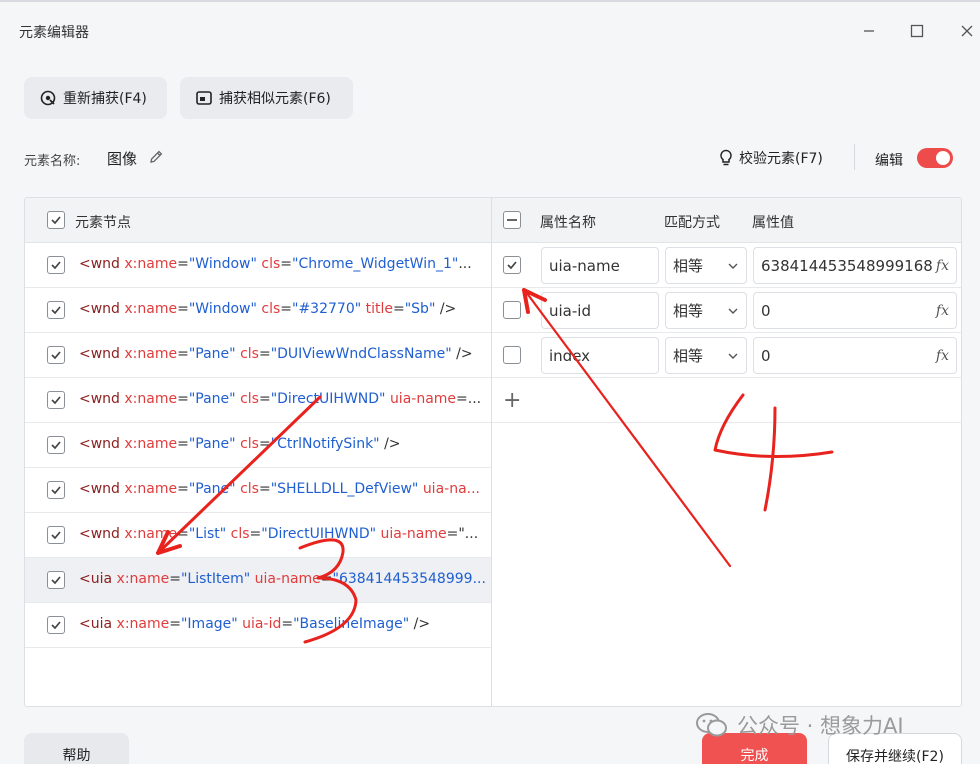 Image resolution: width=980 pixels, height=764 pixels. Describe the element at coordinates (600, 310) in the screenshot. I see `attribute-name-field: uia-id` at that location.